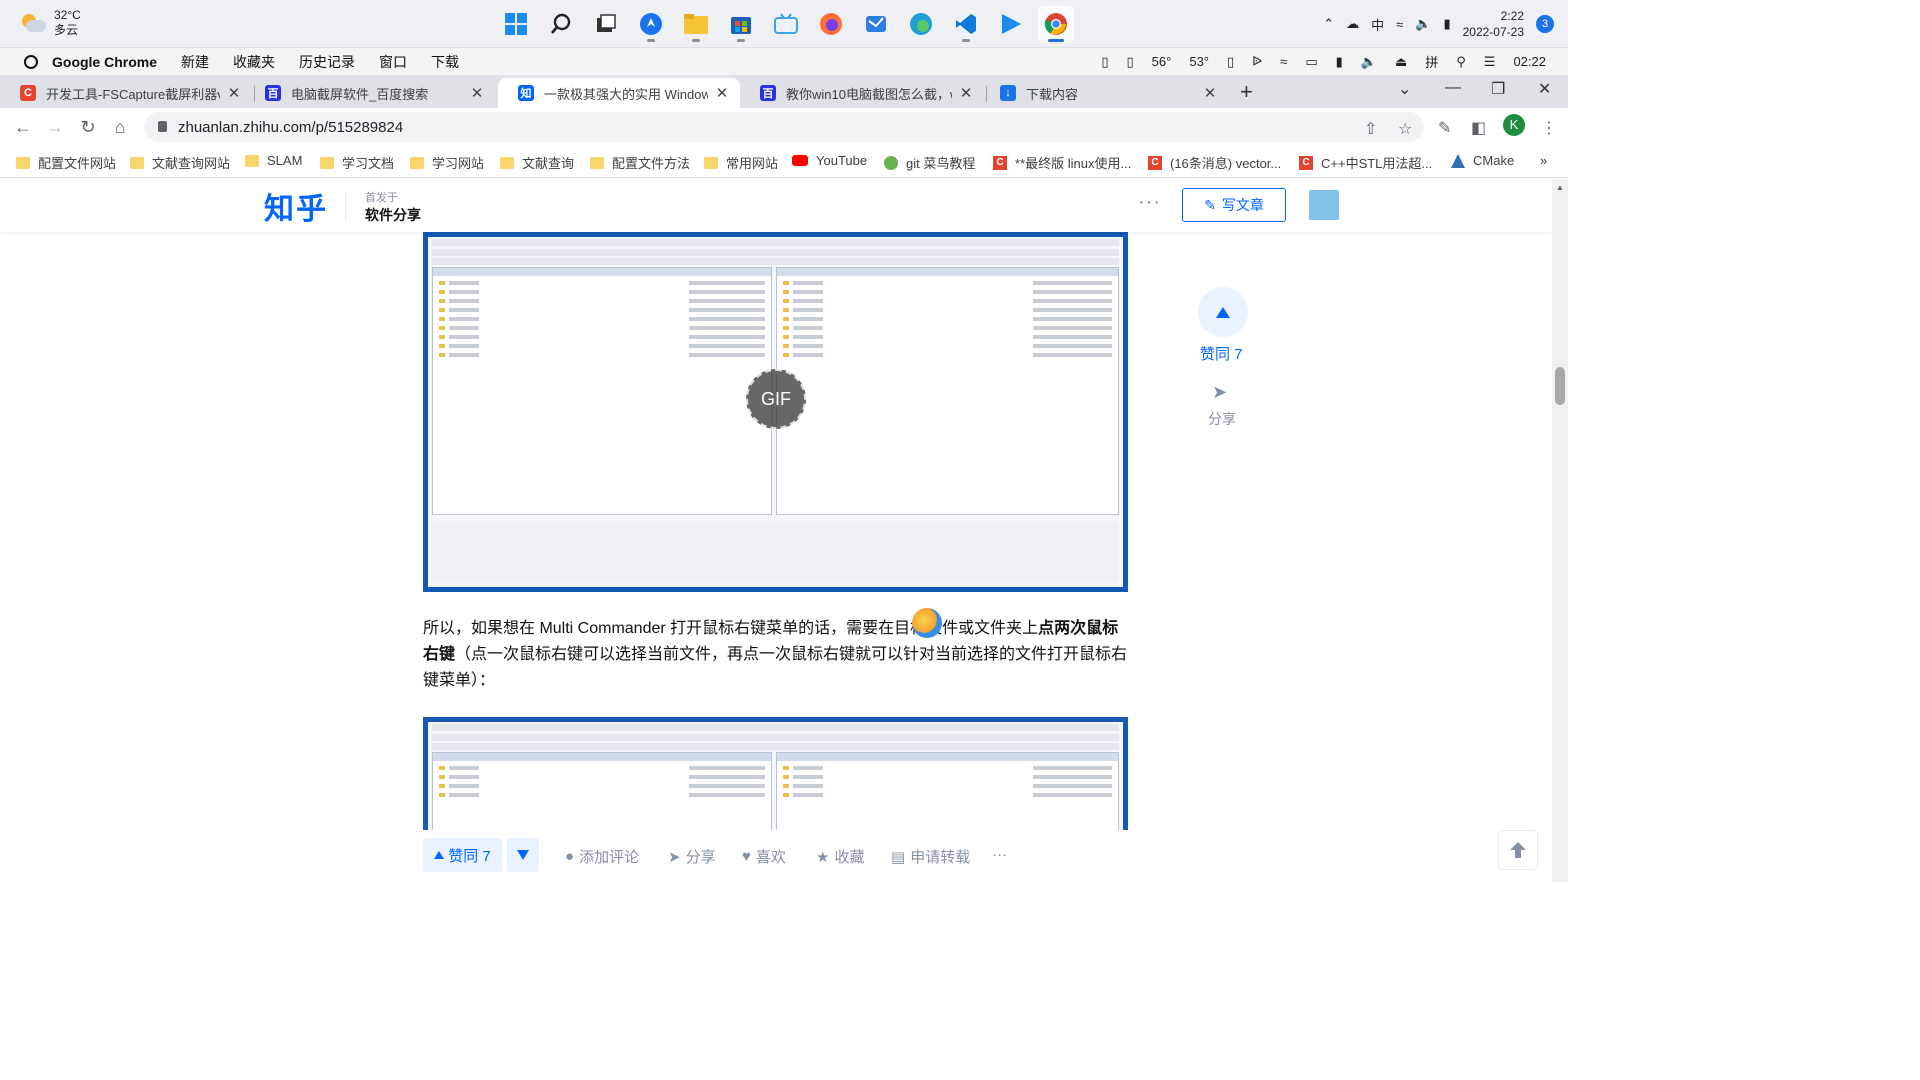 The image size is (1920, 1080). I want to click on url-text: zhuanlan.zhihu.com/p/515289824, so click(290, 127).